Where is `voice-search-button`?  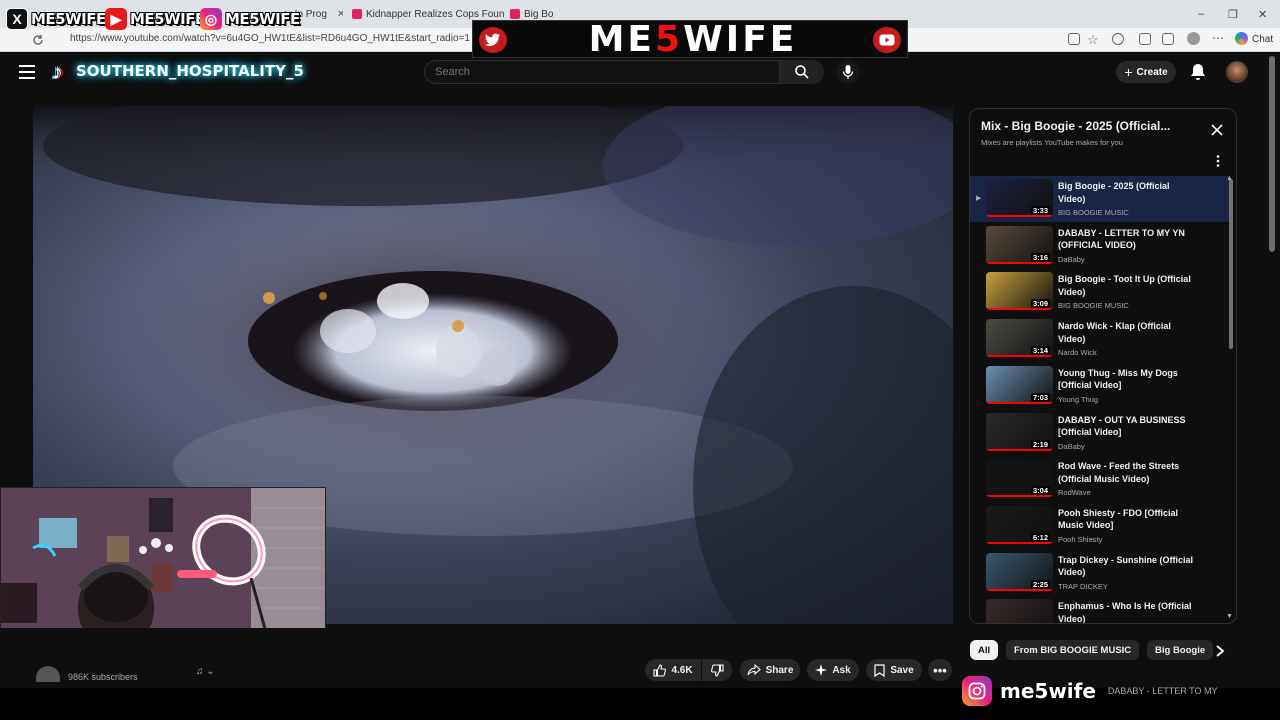
voice-search-button is located at coordinates (848, 72).